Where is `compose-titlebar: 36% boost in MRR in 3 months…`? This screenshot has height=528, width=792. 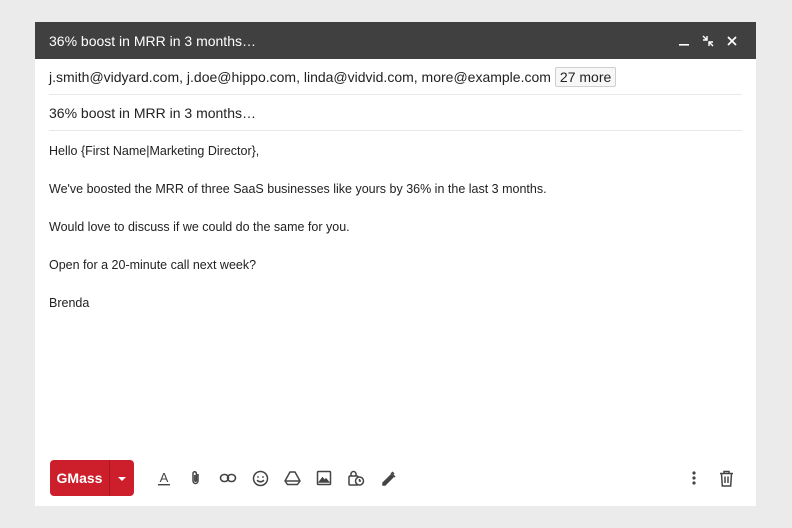 compose-titlebar: 36% boost in MRR in 3 months… is located at coordinates (395, 40).